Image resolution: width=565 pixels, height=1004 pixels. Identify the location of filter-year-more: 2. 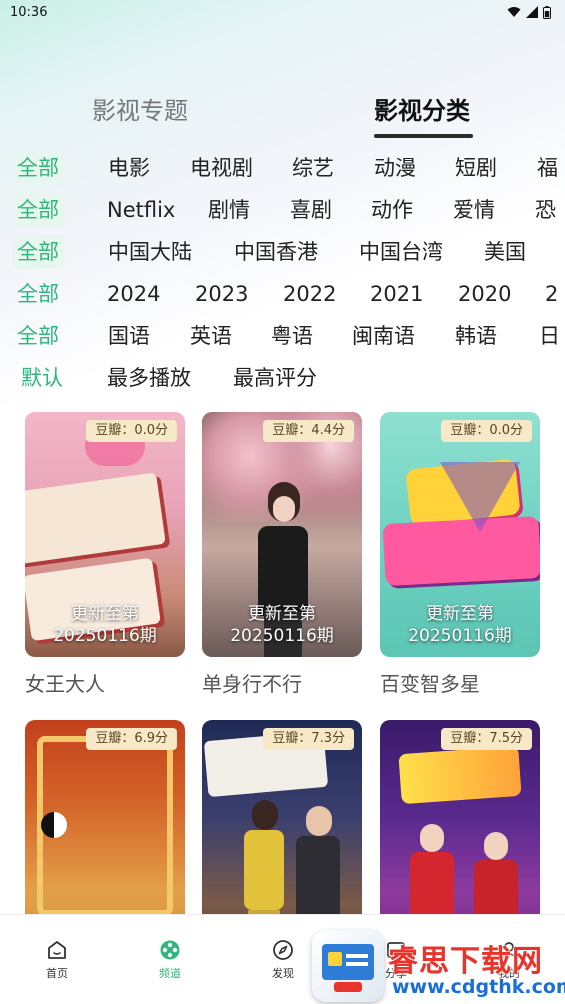
(551, 294).